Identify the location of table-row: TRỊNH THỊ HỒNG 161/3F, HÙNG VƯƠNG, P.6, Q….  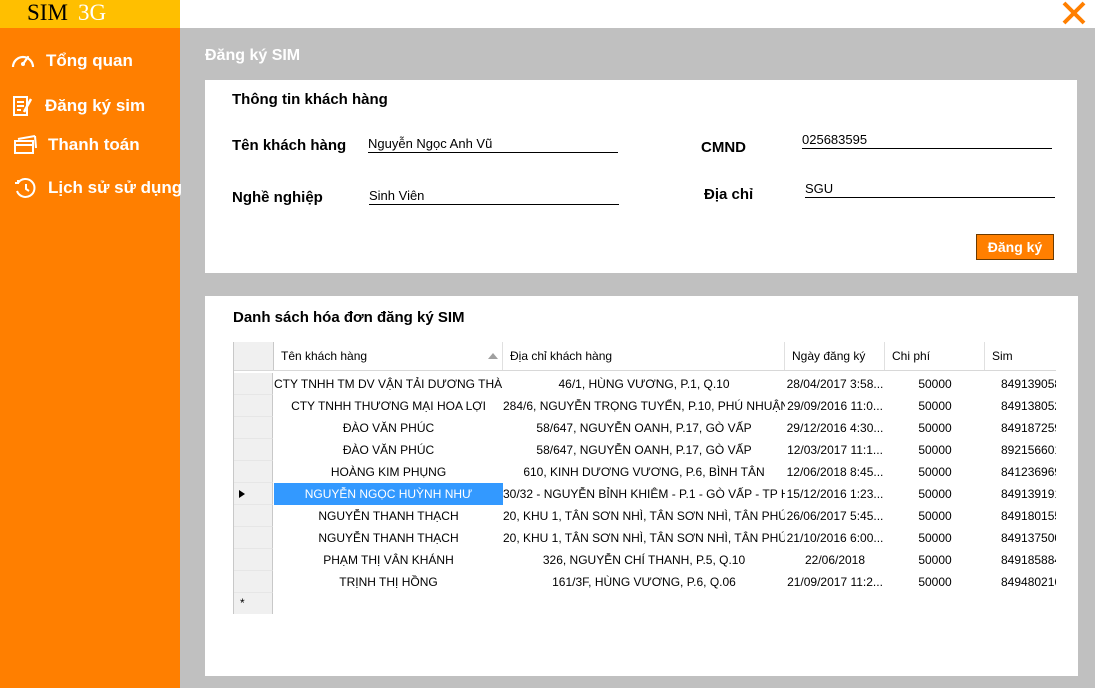
(645, 582).